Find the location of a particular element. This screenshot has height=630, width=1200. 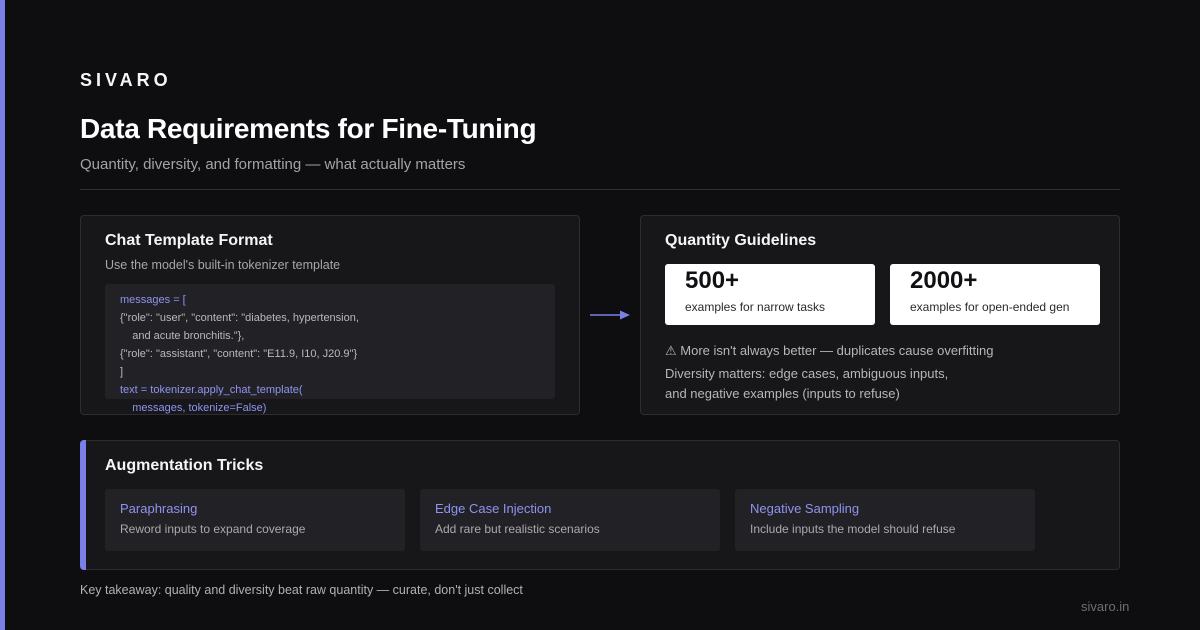

augmentation-item-desc: Include inputs the model should refuse is located at coordinates (853, 529).